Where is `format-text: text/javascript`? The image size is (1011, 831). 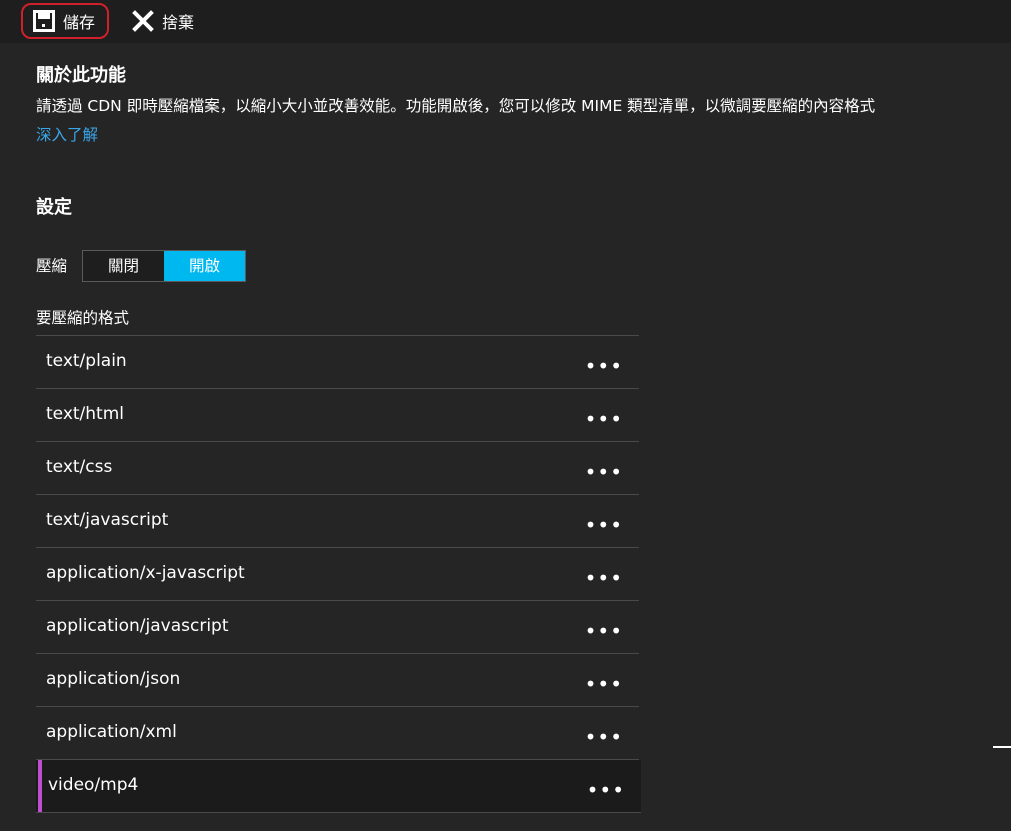
format-text: text/javascript is located at coordinates (107, 520).